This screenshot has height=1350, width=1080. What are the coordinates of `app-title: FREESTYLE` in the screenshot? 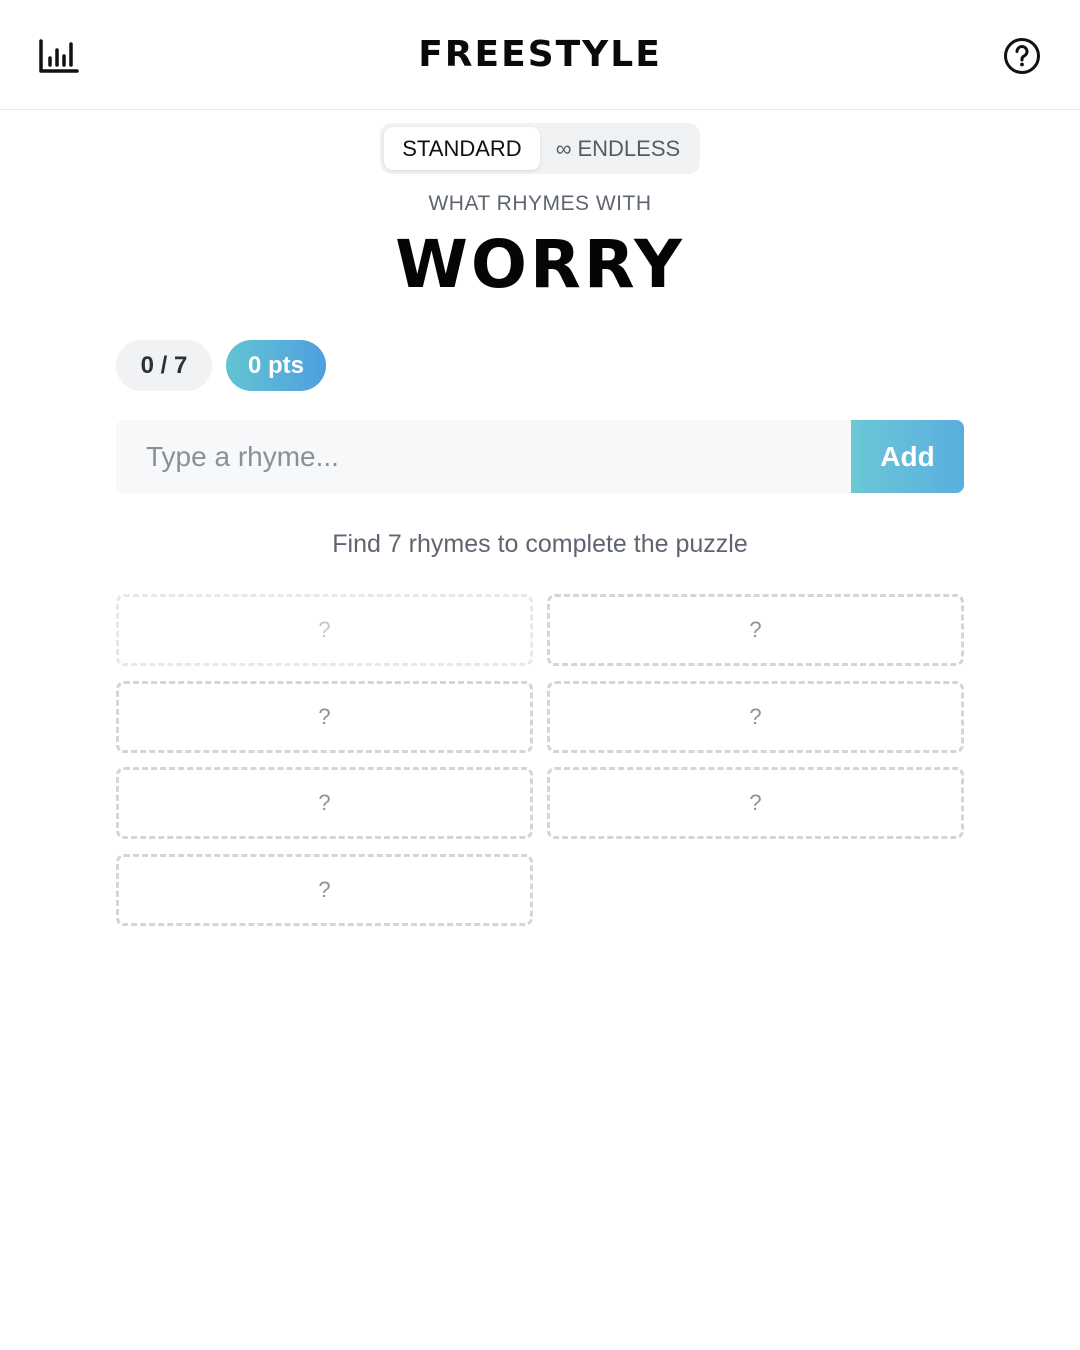 It's located at (540, 54).